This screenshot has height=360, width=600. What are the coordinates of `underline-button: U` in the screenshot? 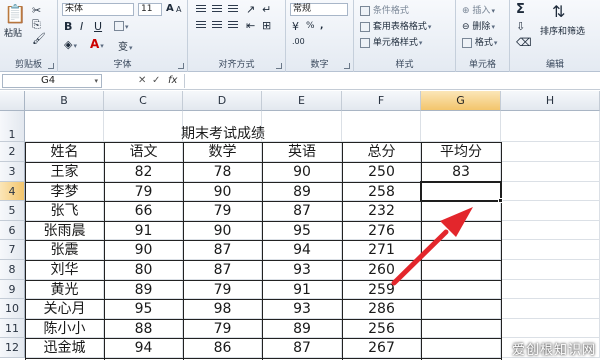 It's located at (98, 26).